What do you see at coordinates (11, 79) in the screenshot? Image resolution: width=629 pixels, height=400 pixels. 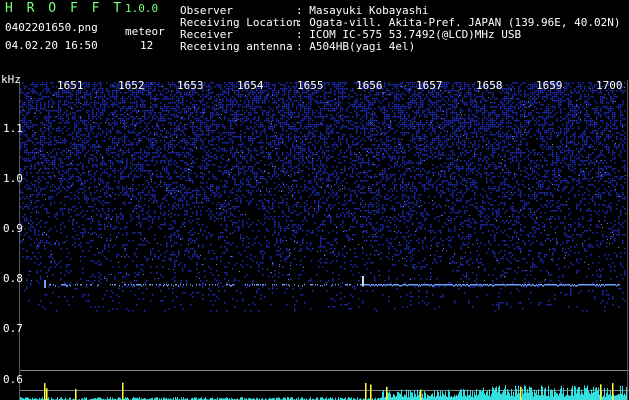 I see `y-axis-unit: kHz` at bounding box center [11, 79].